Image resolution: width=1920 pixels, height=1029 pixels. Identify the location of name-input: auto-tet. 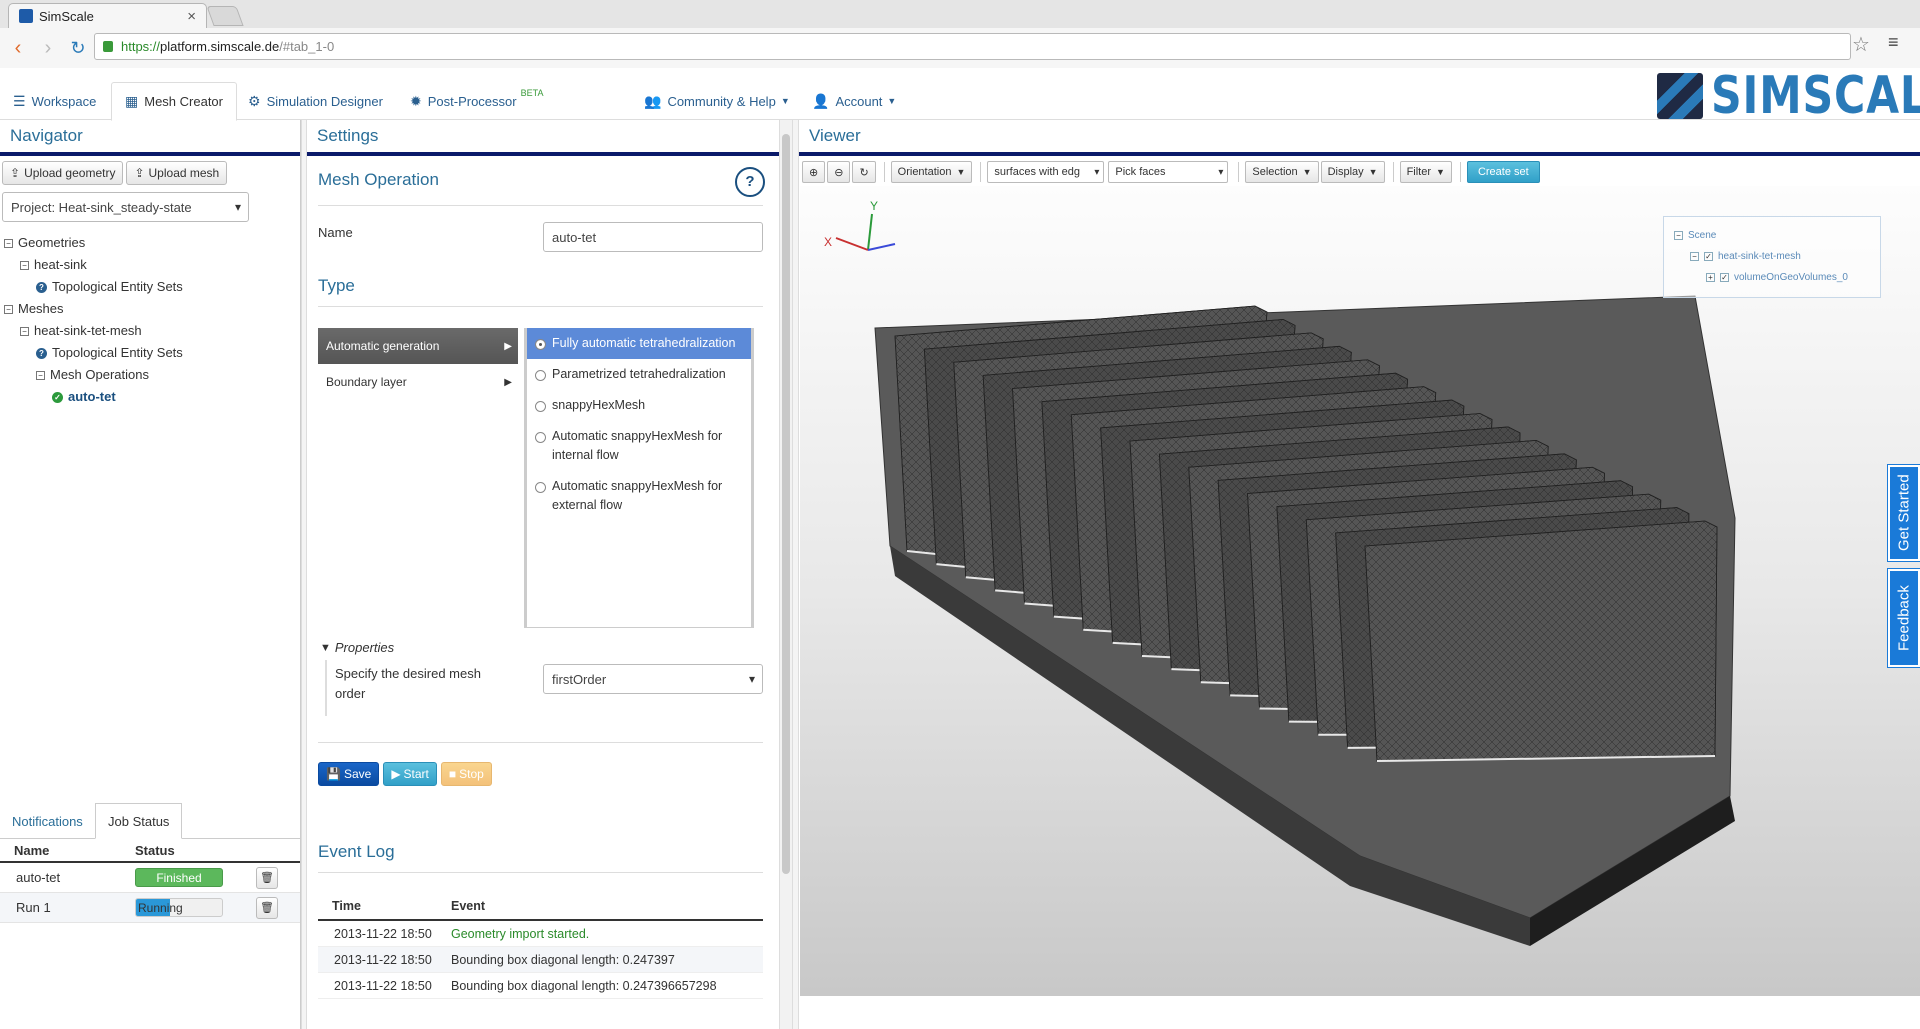
(653, 237).